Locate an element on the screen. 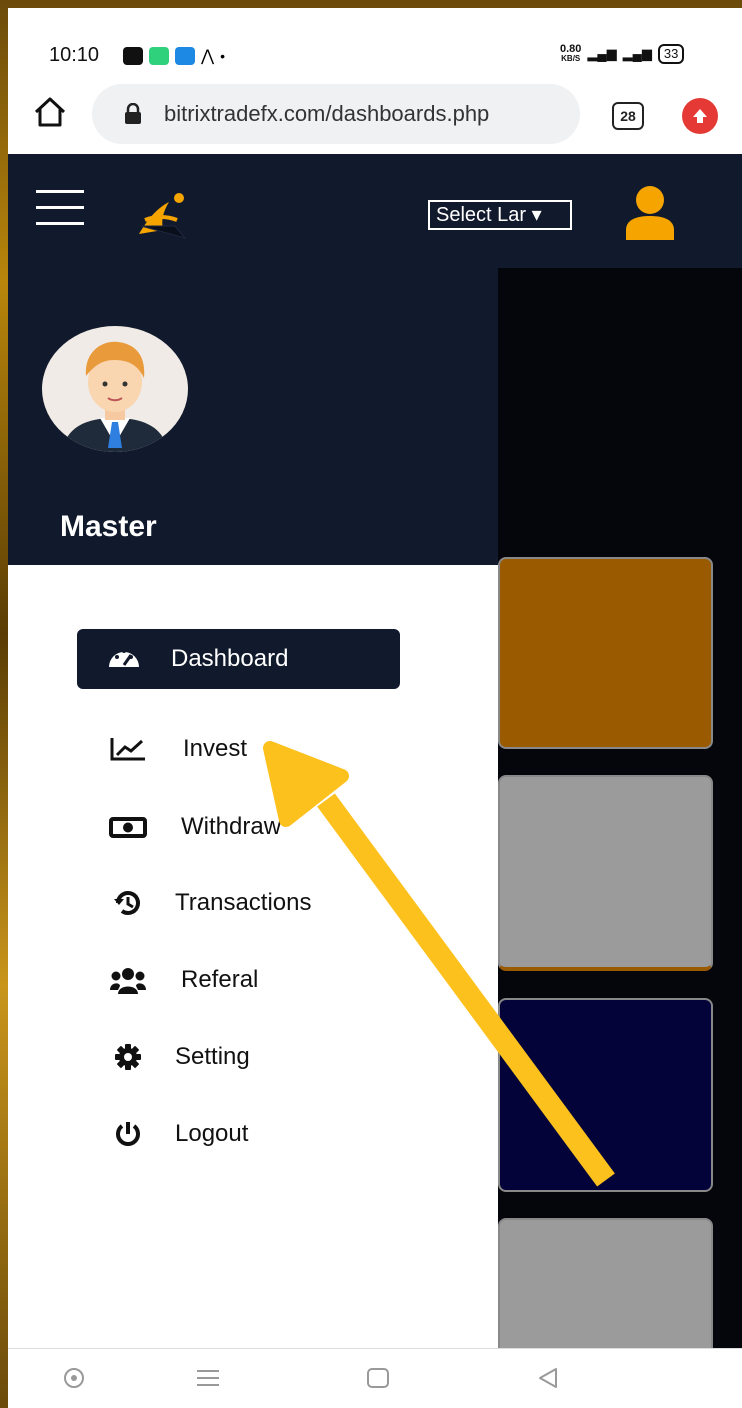  upload-icon is located at coordinates (700, 116).